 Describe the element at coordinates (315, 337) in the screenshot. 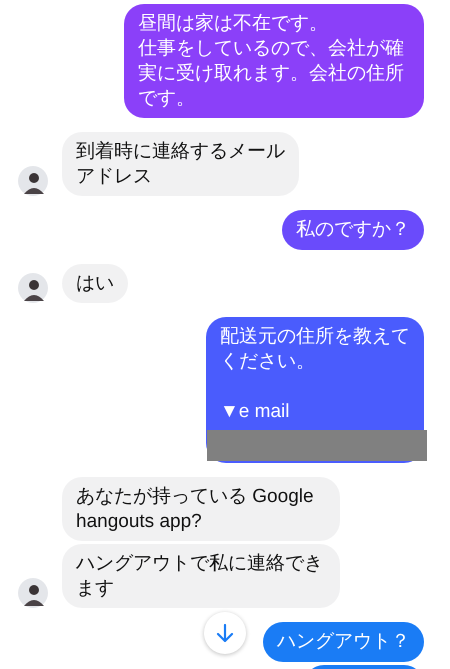

I see `message-text: 配送元の住所を教えて` at that location.